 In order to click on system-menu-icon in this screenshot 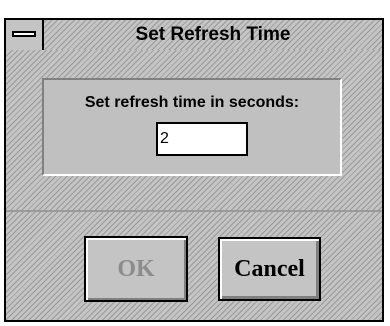, I will do `click(24, 34)`.